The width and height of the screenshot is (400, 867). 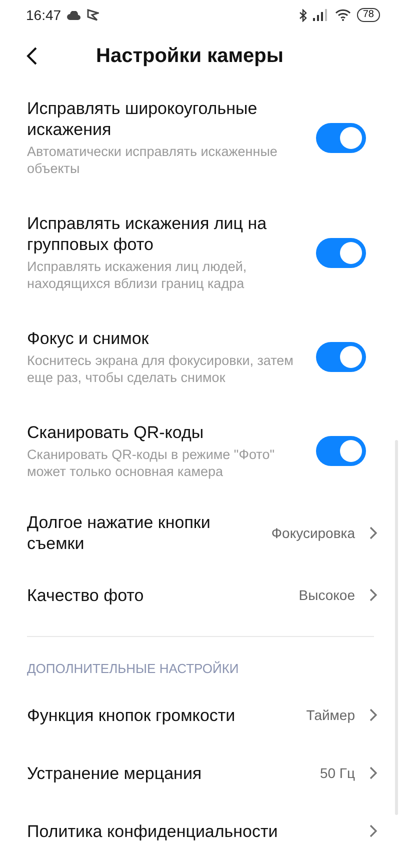 What do you see at coordinates (88, 338) in the screenshot?
I see `setting-title: Фокус и снимок` at bounding box center [88, 338].